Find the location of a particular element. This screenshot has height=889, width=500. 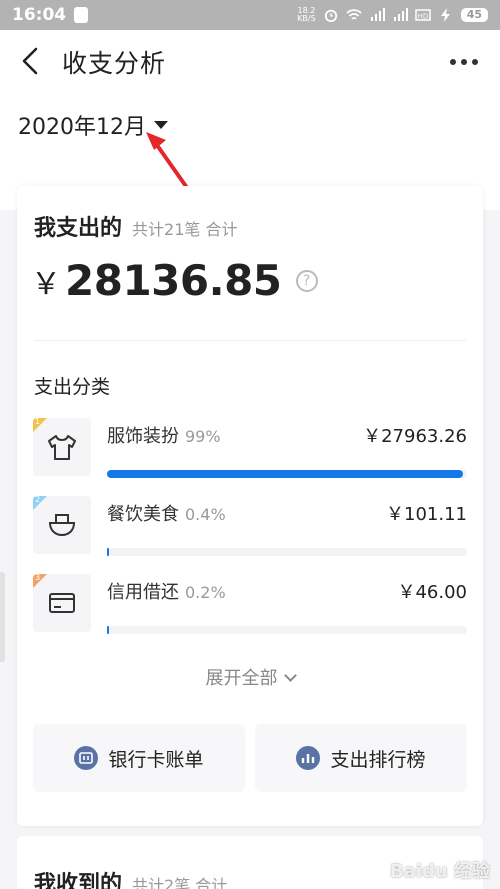

category-name-text: 餐饮美食 is located at coordinates (143, 514).